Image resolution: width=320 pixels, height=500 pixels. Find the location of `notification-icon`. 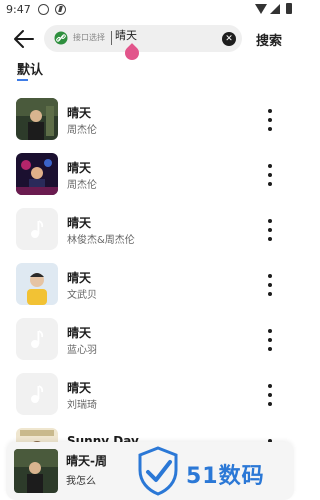

notification-icon is located at coordinates (43, 9).